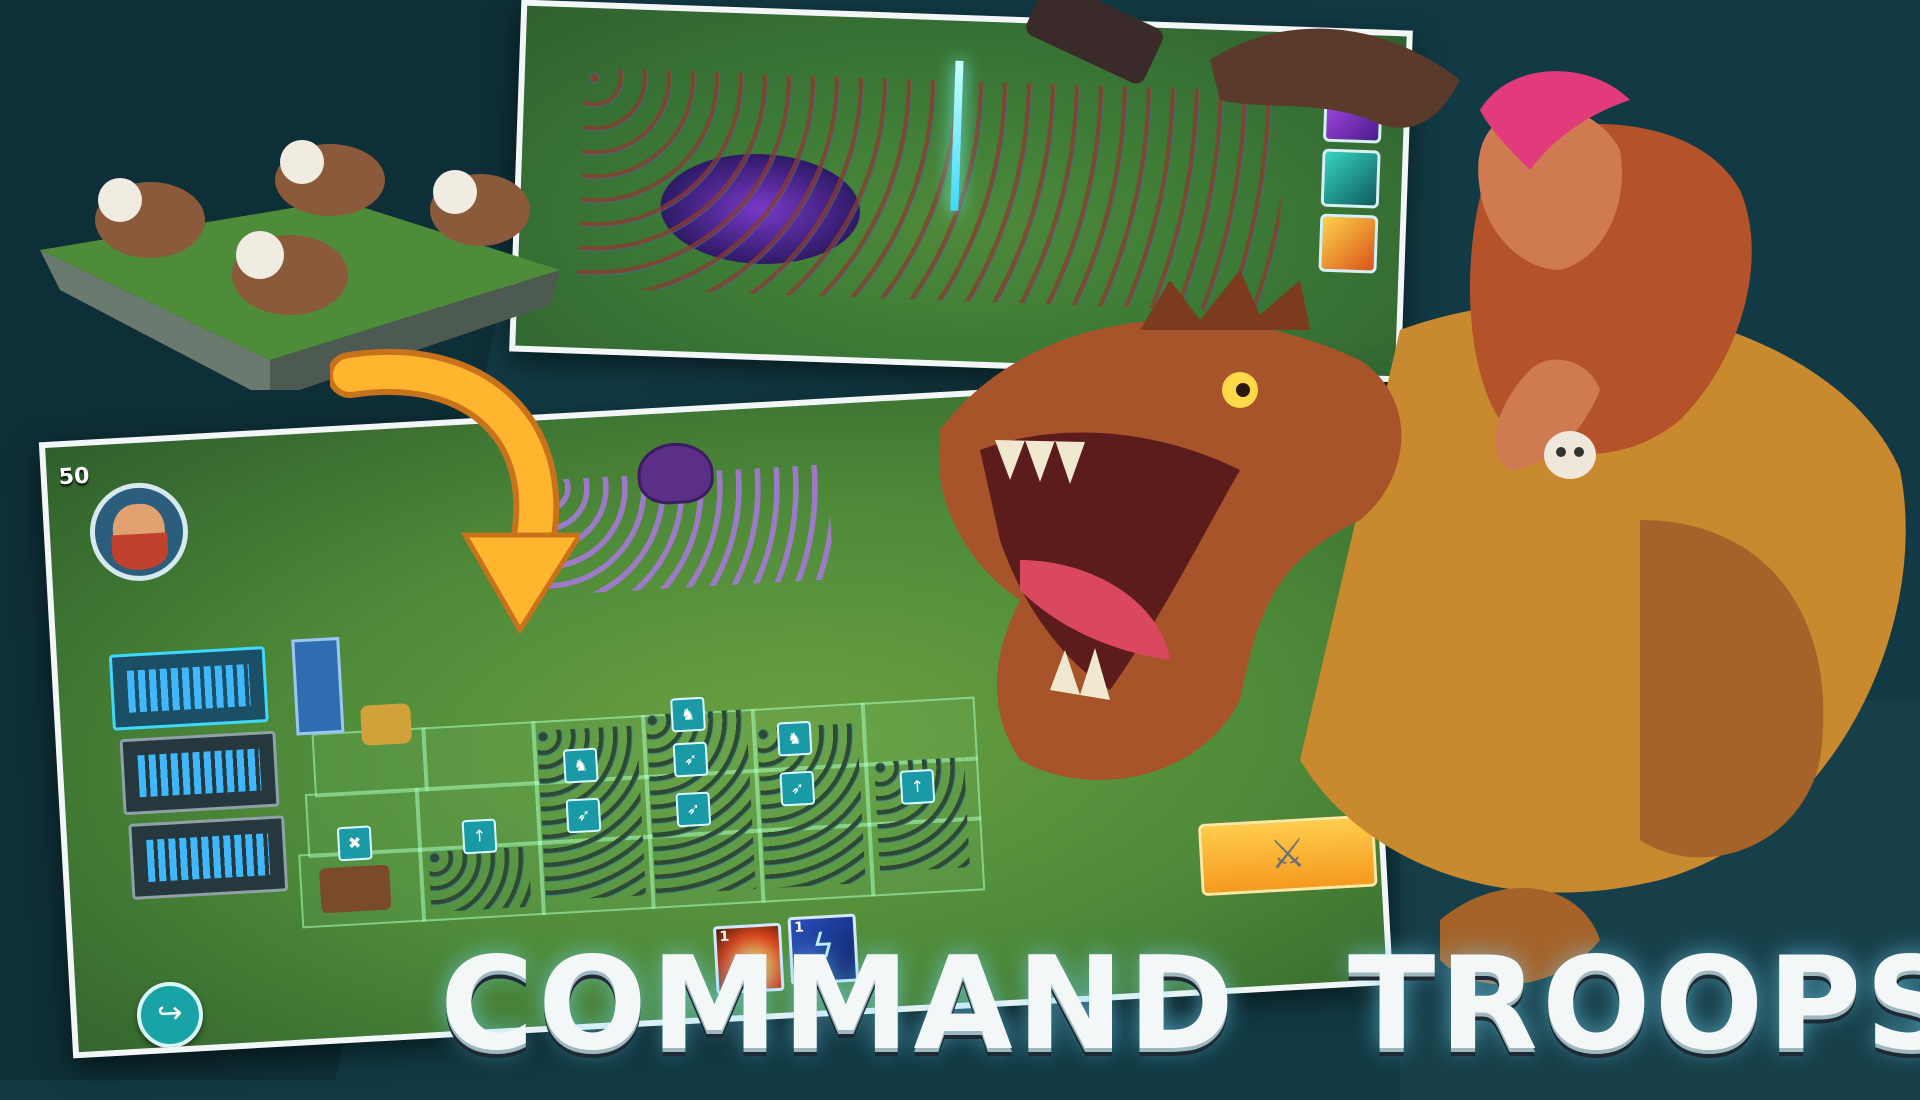 The height and width of the screenshot is (1100, 1920). I want to click on hero-unit, so click(386, 724).